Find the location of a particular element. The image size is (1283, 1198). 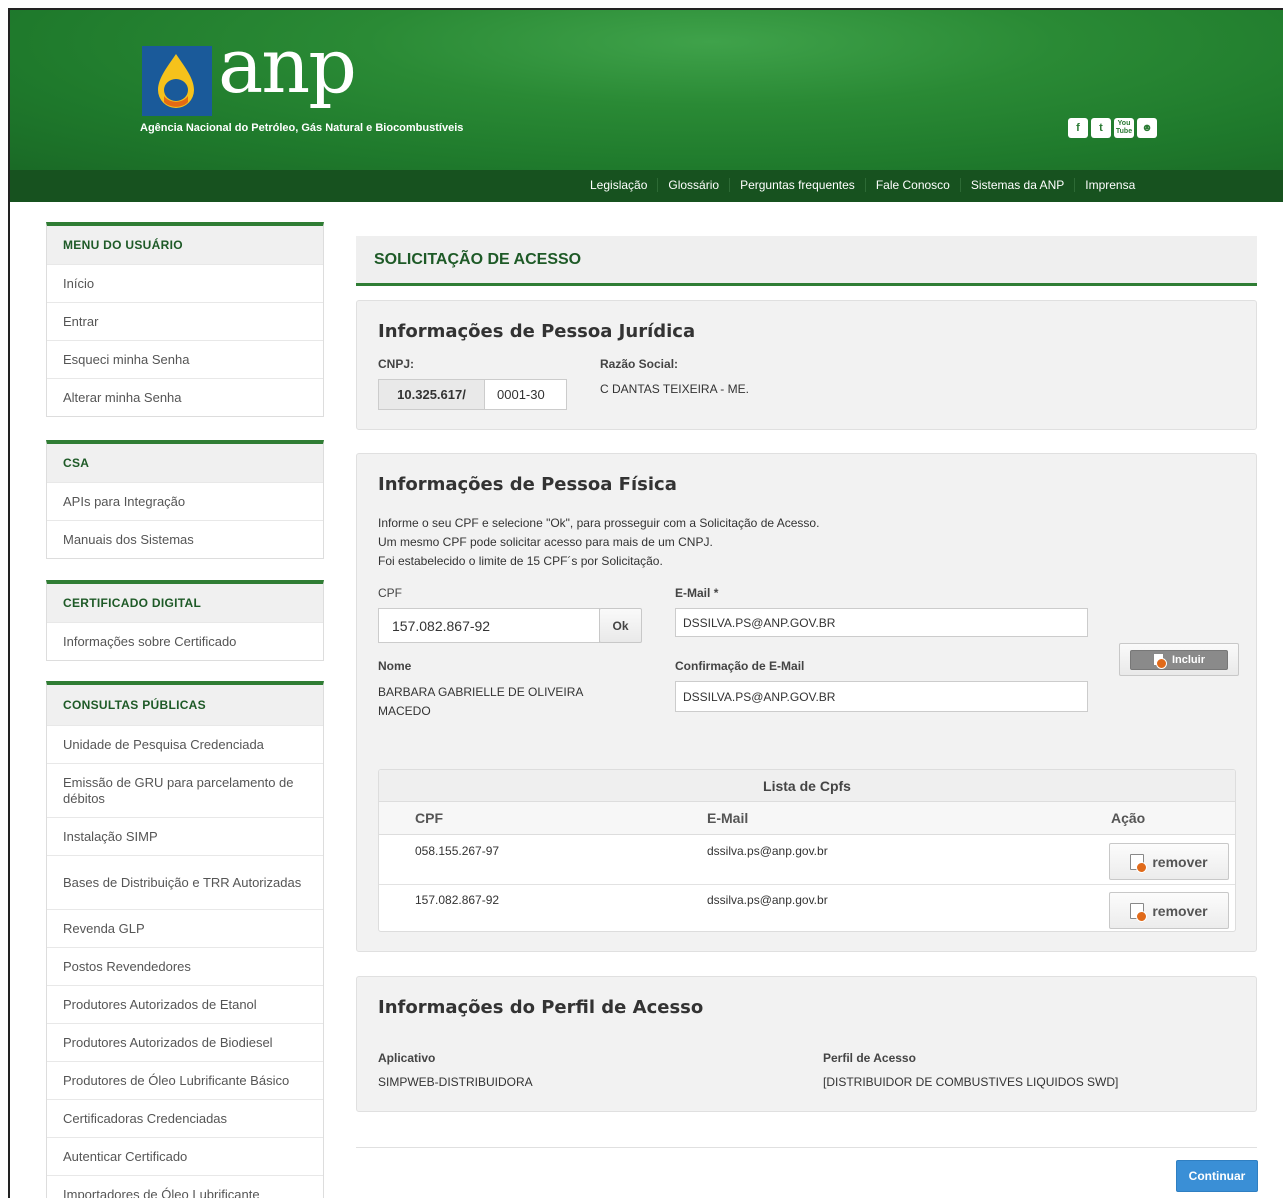

nav-glossario: Glossário is located at coordinates (694, 185).